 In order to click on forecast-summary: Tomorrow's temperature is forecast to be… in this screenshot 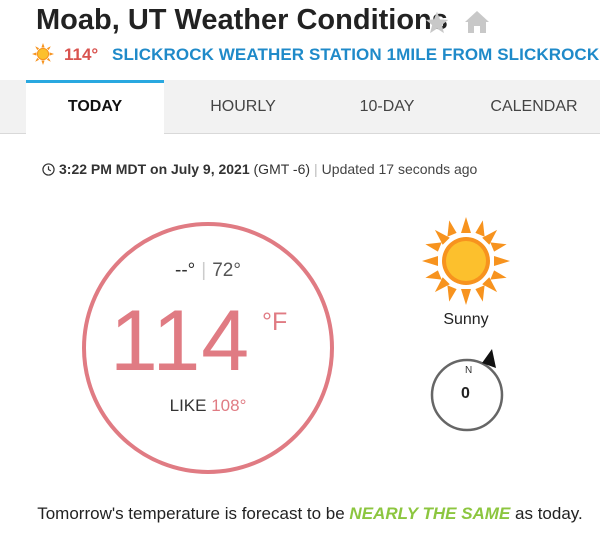, I will do `click(310, 514)`.